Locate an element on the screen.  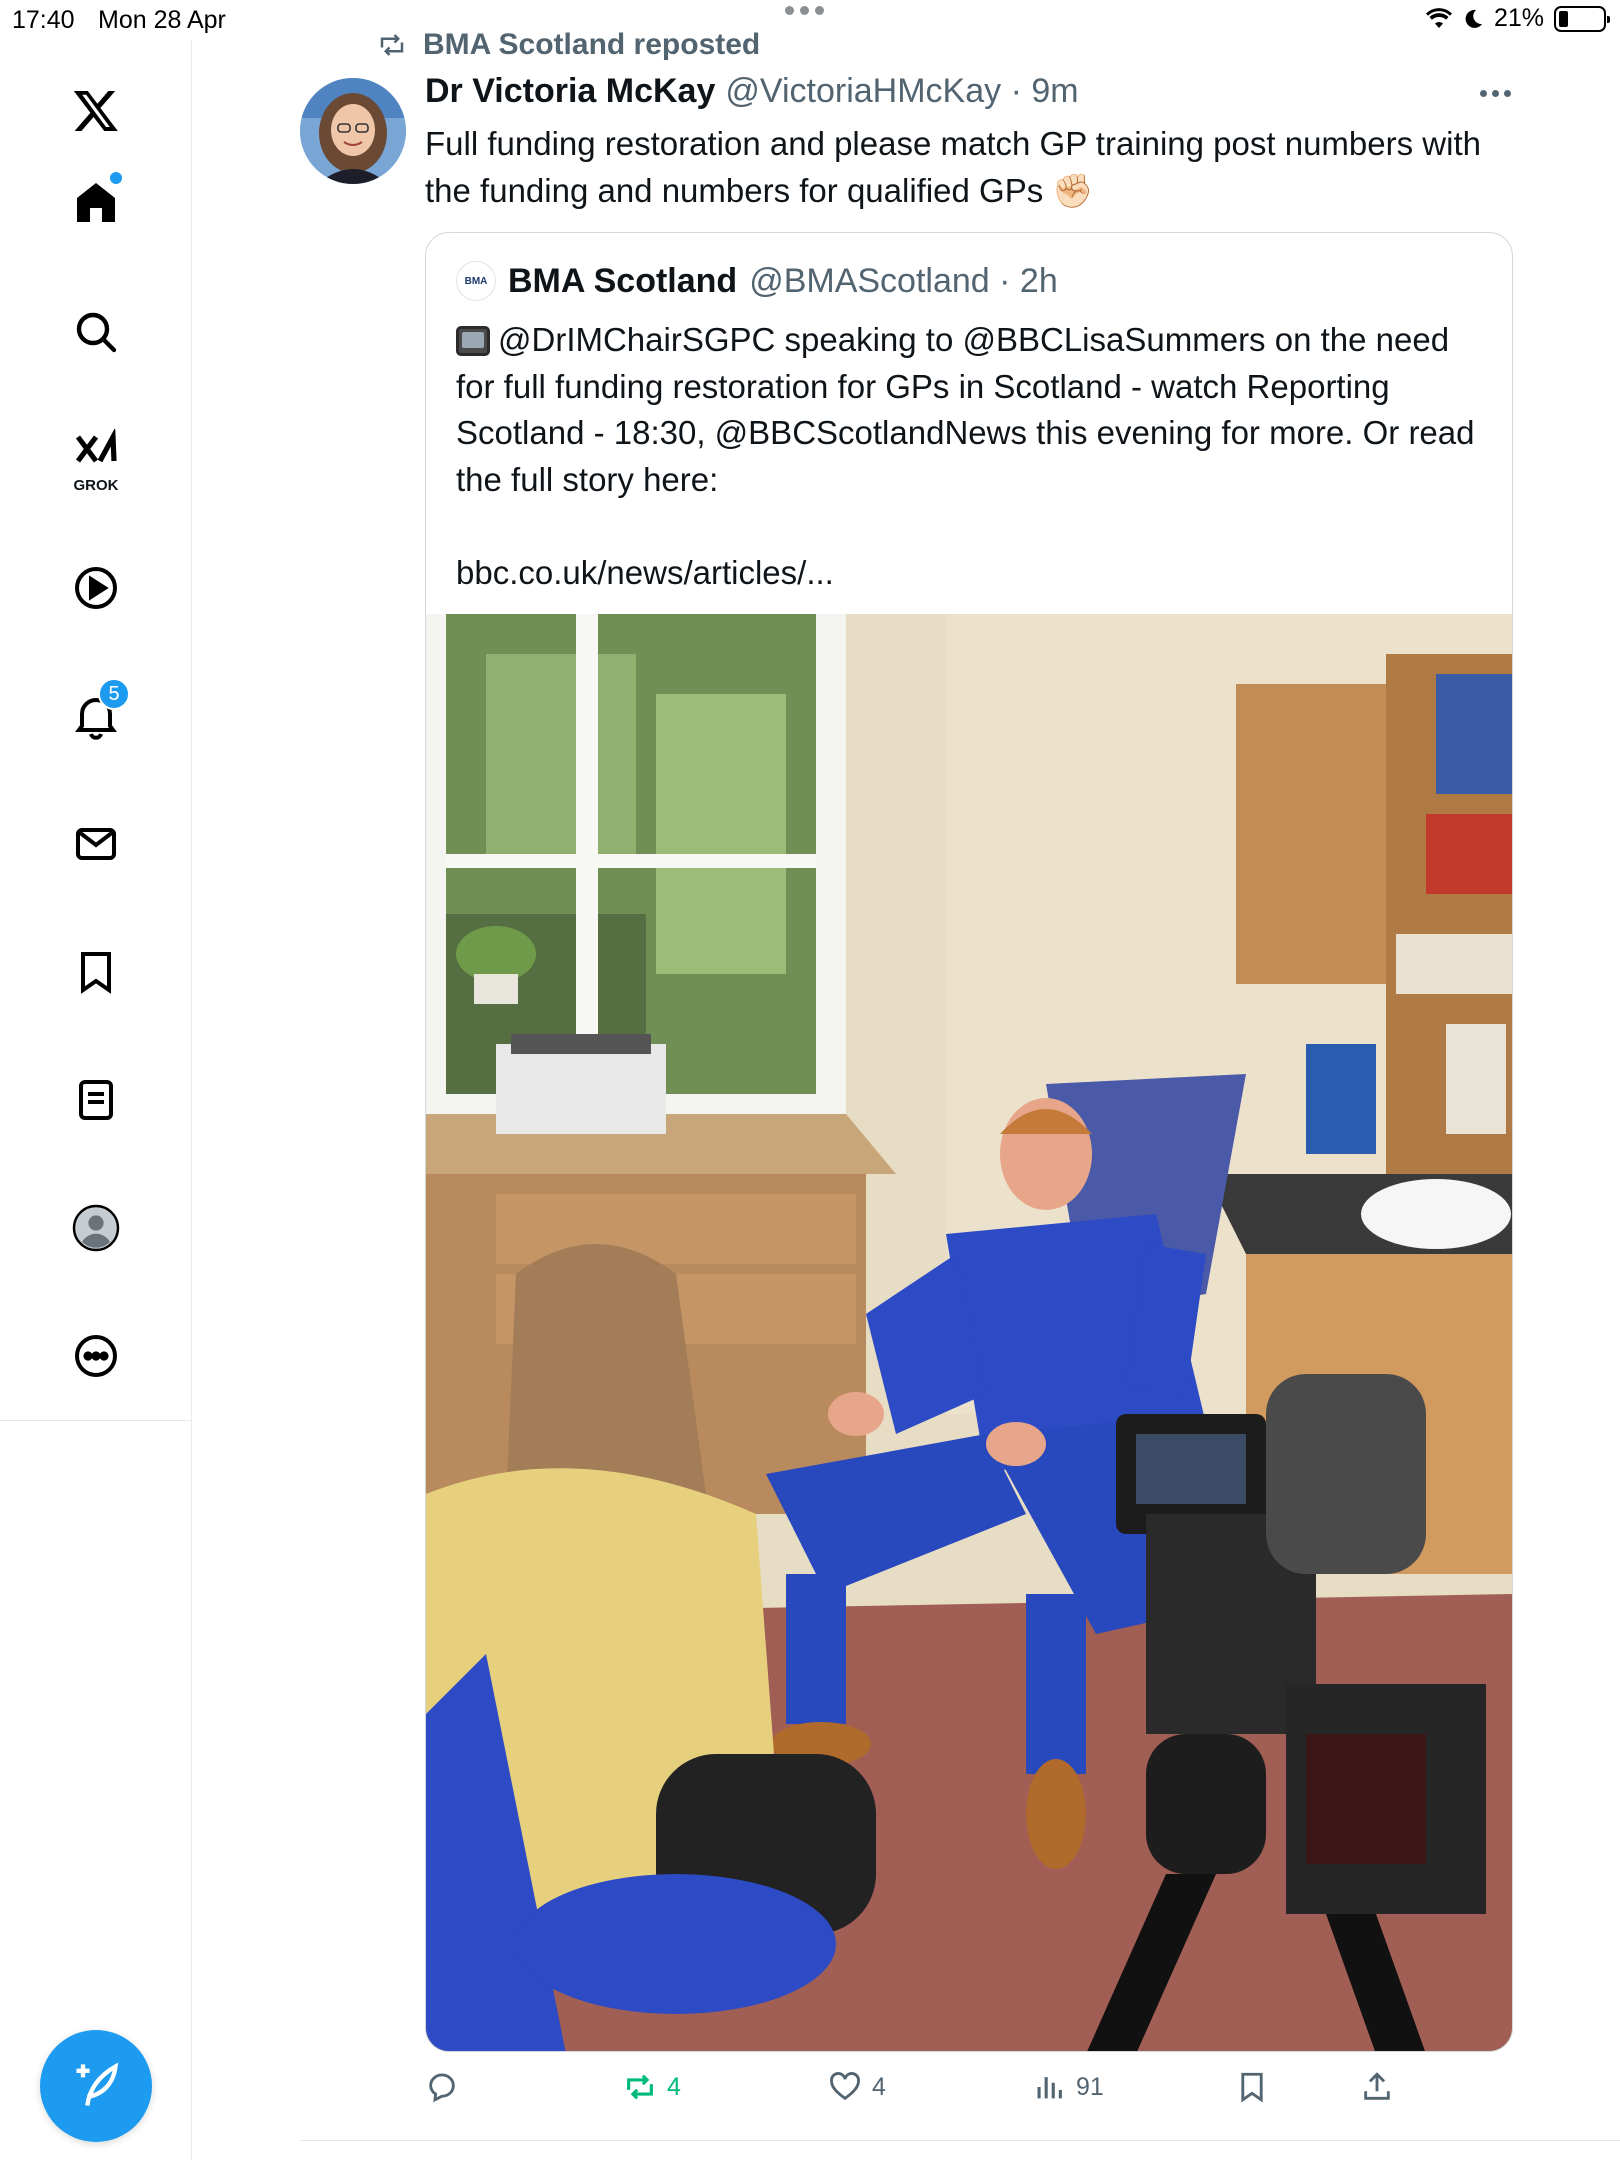
post-header: Dr Victoria McKay @VictoriaHMcKay · 9m is located at coordinates (752, 91).